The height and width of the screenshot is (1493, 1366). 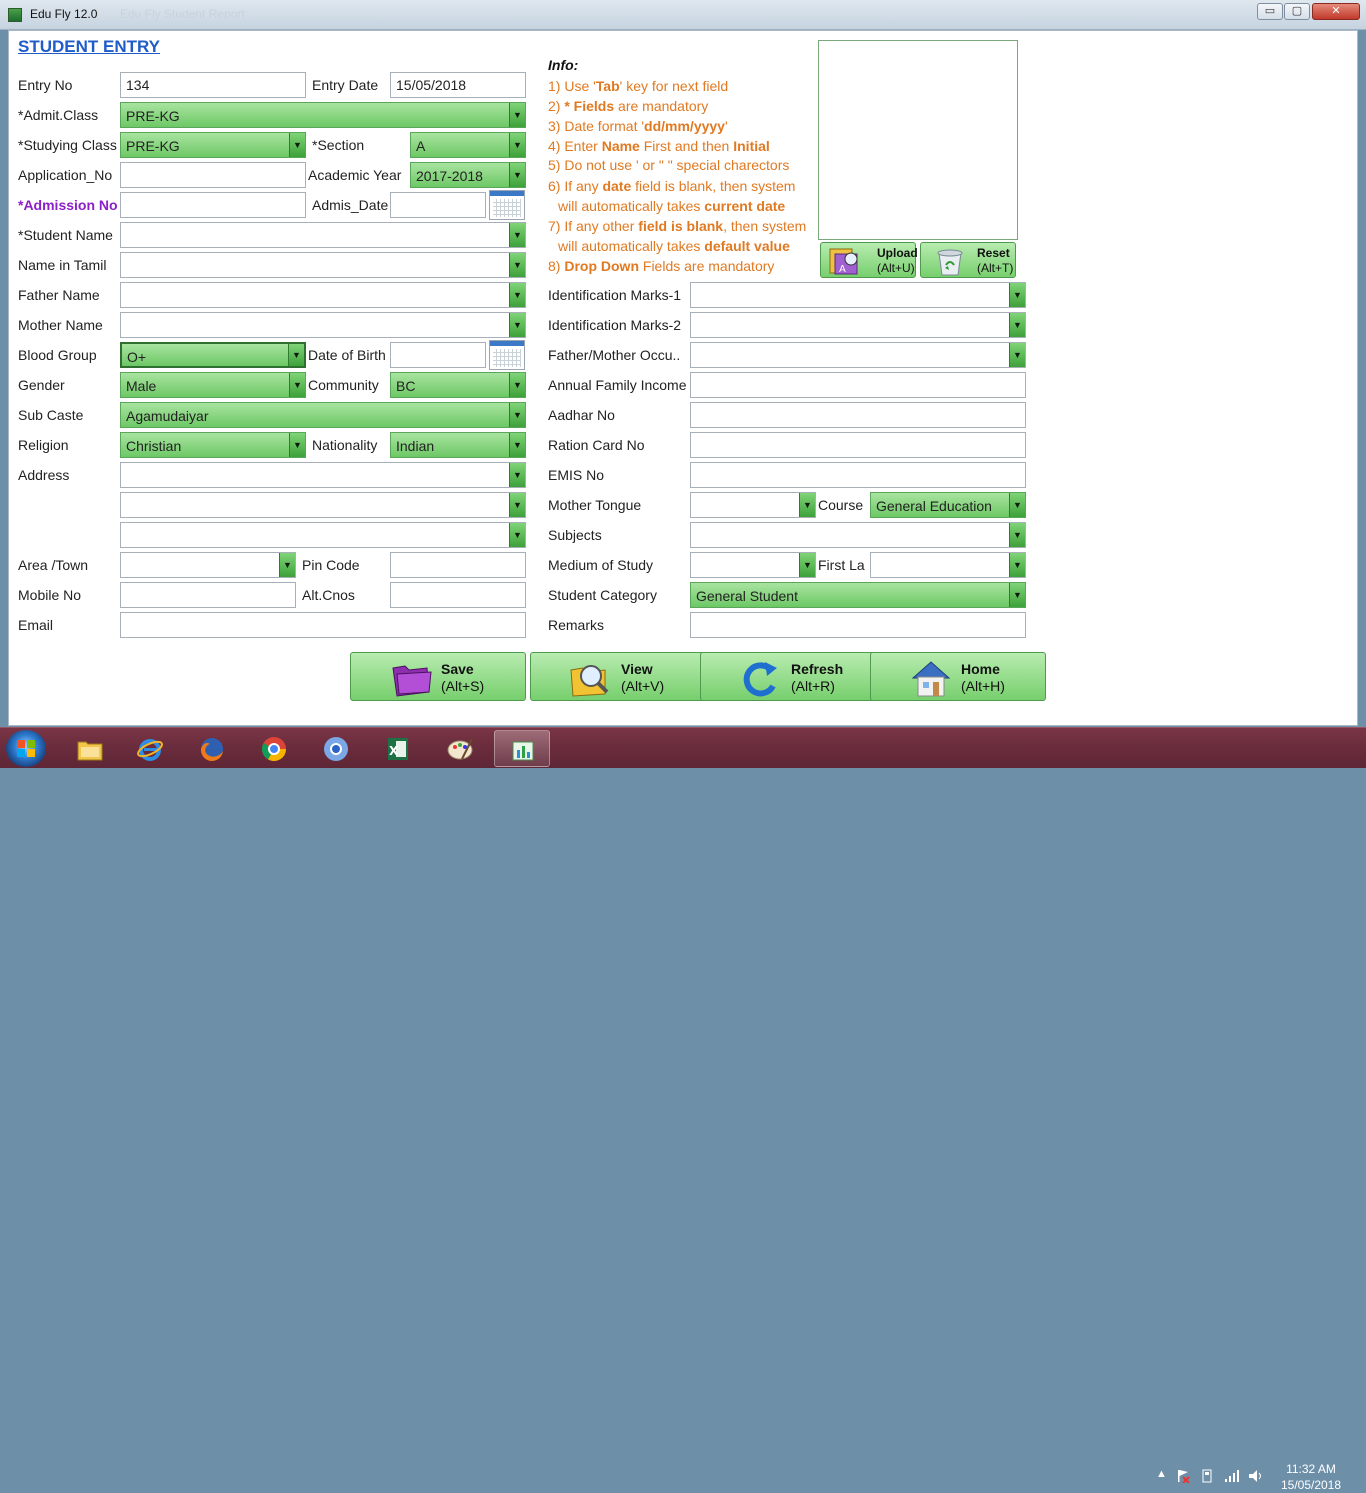 What do you see at coordinates (213, 445) in the screenshot?
I see `religion-dropdown: Christian ▼` at bounding box center [213, 445].